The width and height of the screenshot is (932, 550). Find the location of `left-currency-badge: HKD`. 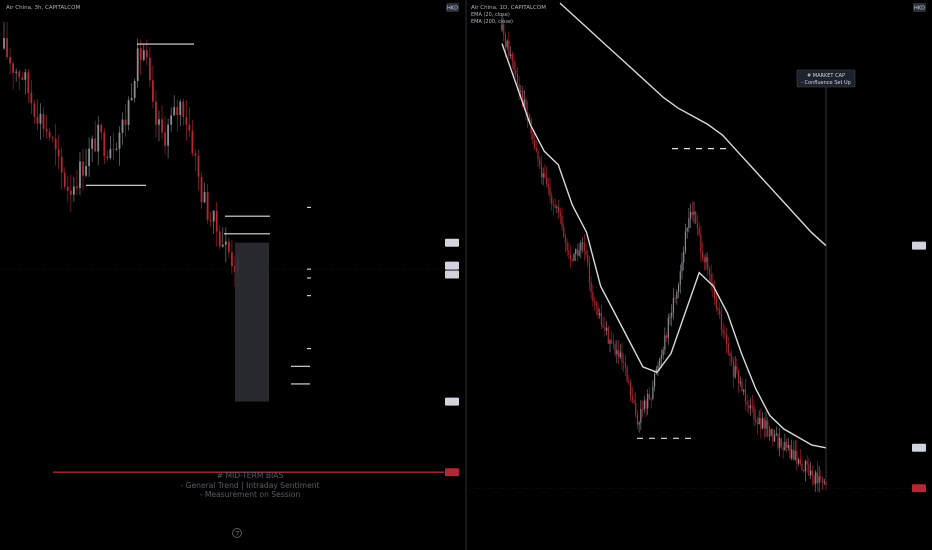

left-currency-badge: HKD is located at coordinates (452, 9).